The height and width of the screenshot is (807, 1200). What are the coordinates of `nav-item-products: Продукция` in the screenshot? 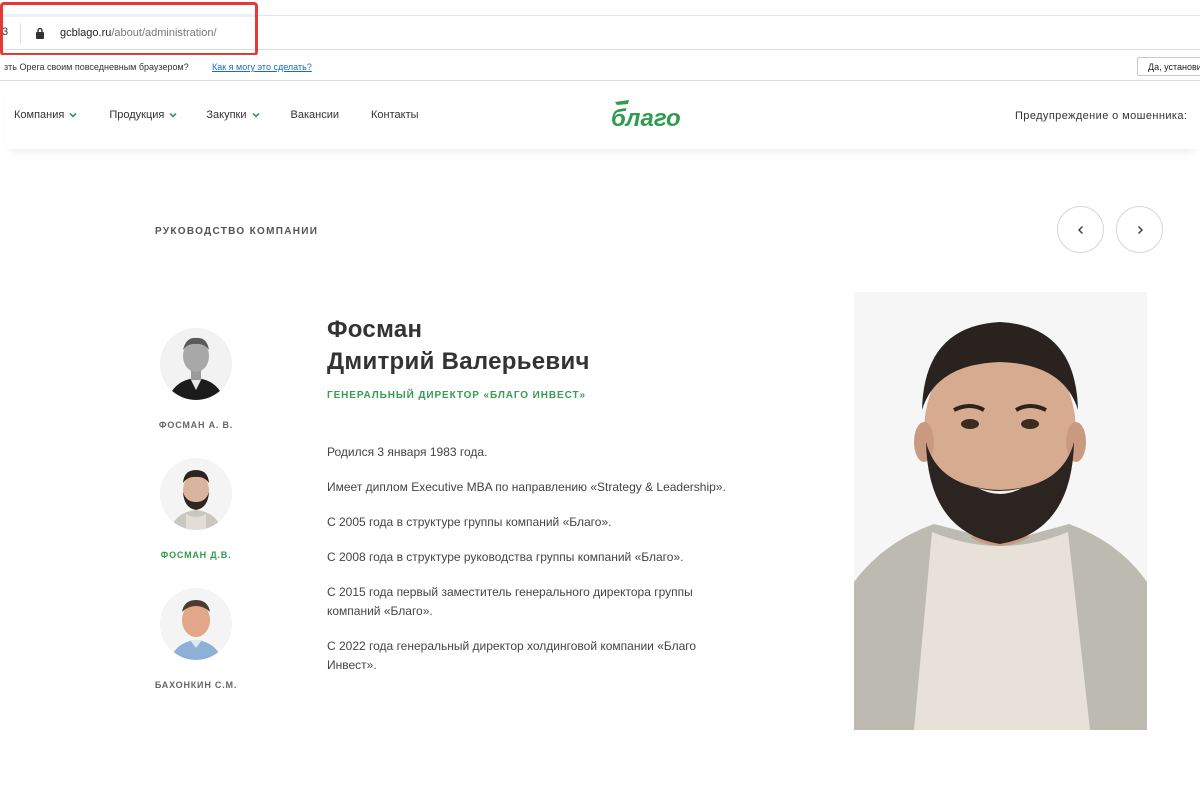 It's located at (143, 115).